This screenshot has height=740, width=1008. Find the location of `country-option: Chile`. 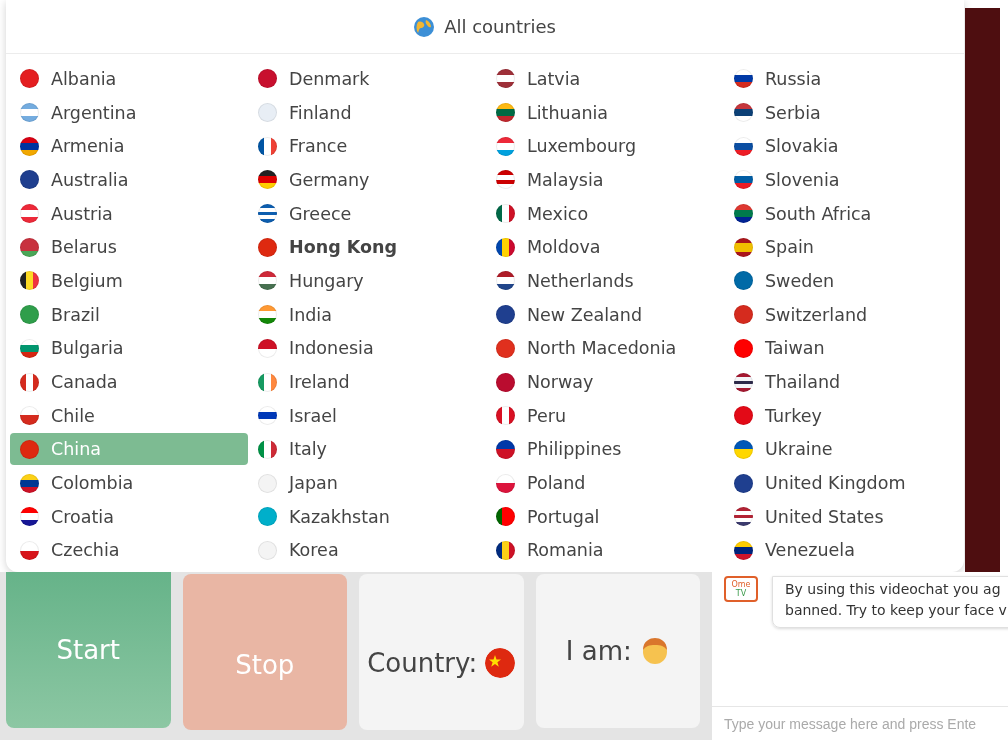

country-option: Chile is located at coordinates (129, 415).